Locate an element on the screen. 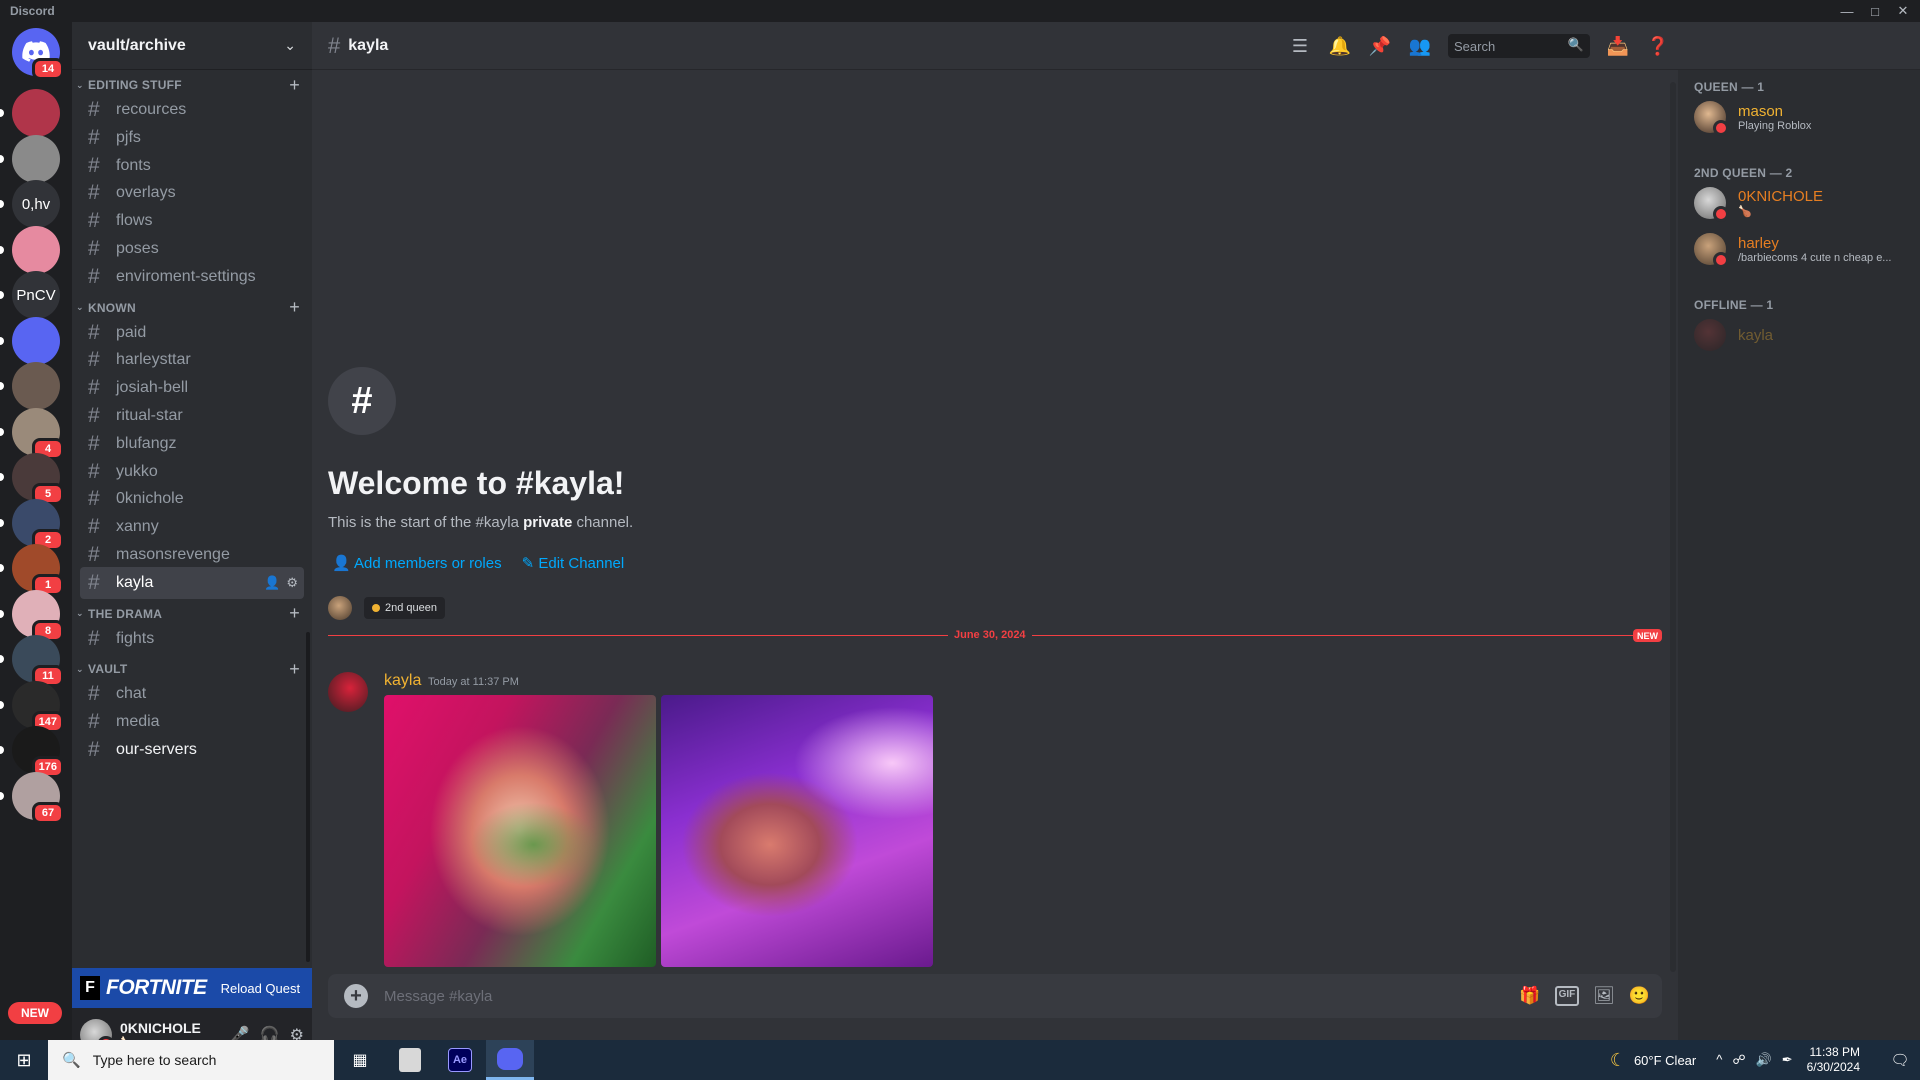 The width and height of the screenshot is (1920, 1080). bell-icon: 🔔 is located at coordinates (1340, 46).